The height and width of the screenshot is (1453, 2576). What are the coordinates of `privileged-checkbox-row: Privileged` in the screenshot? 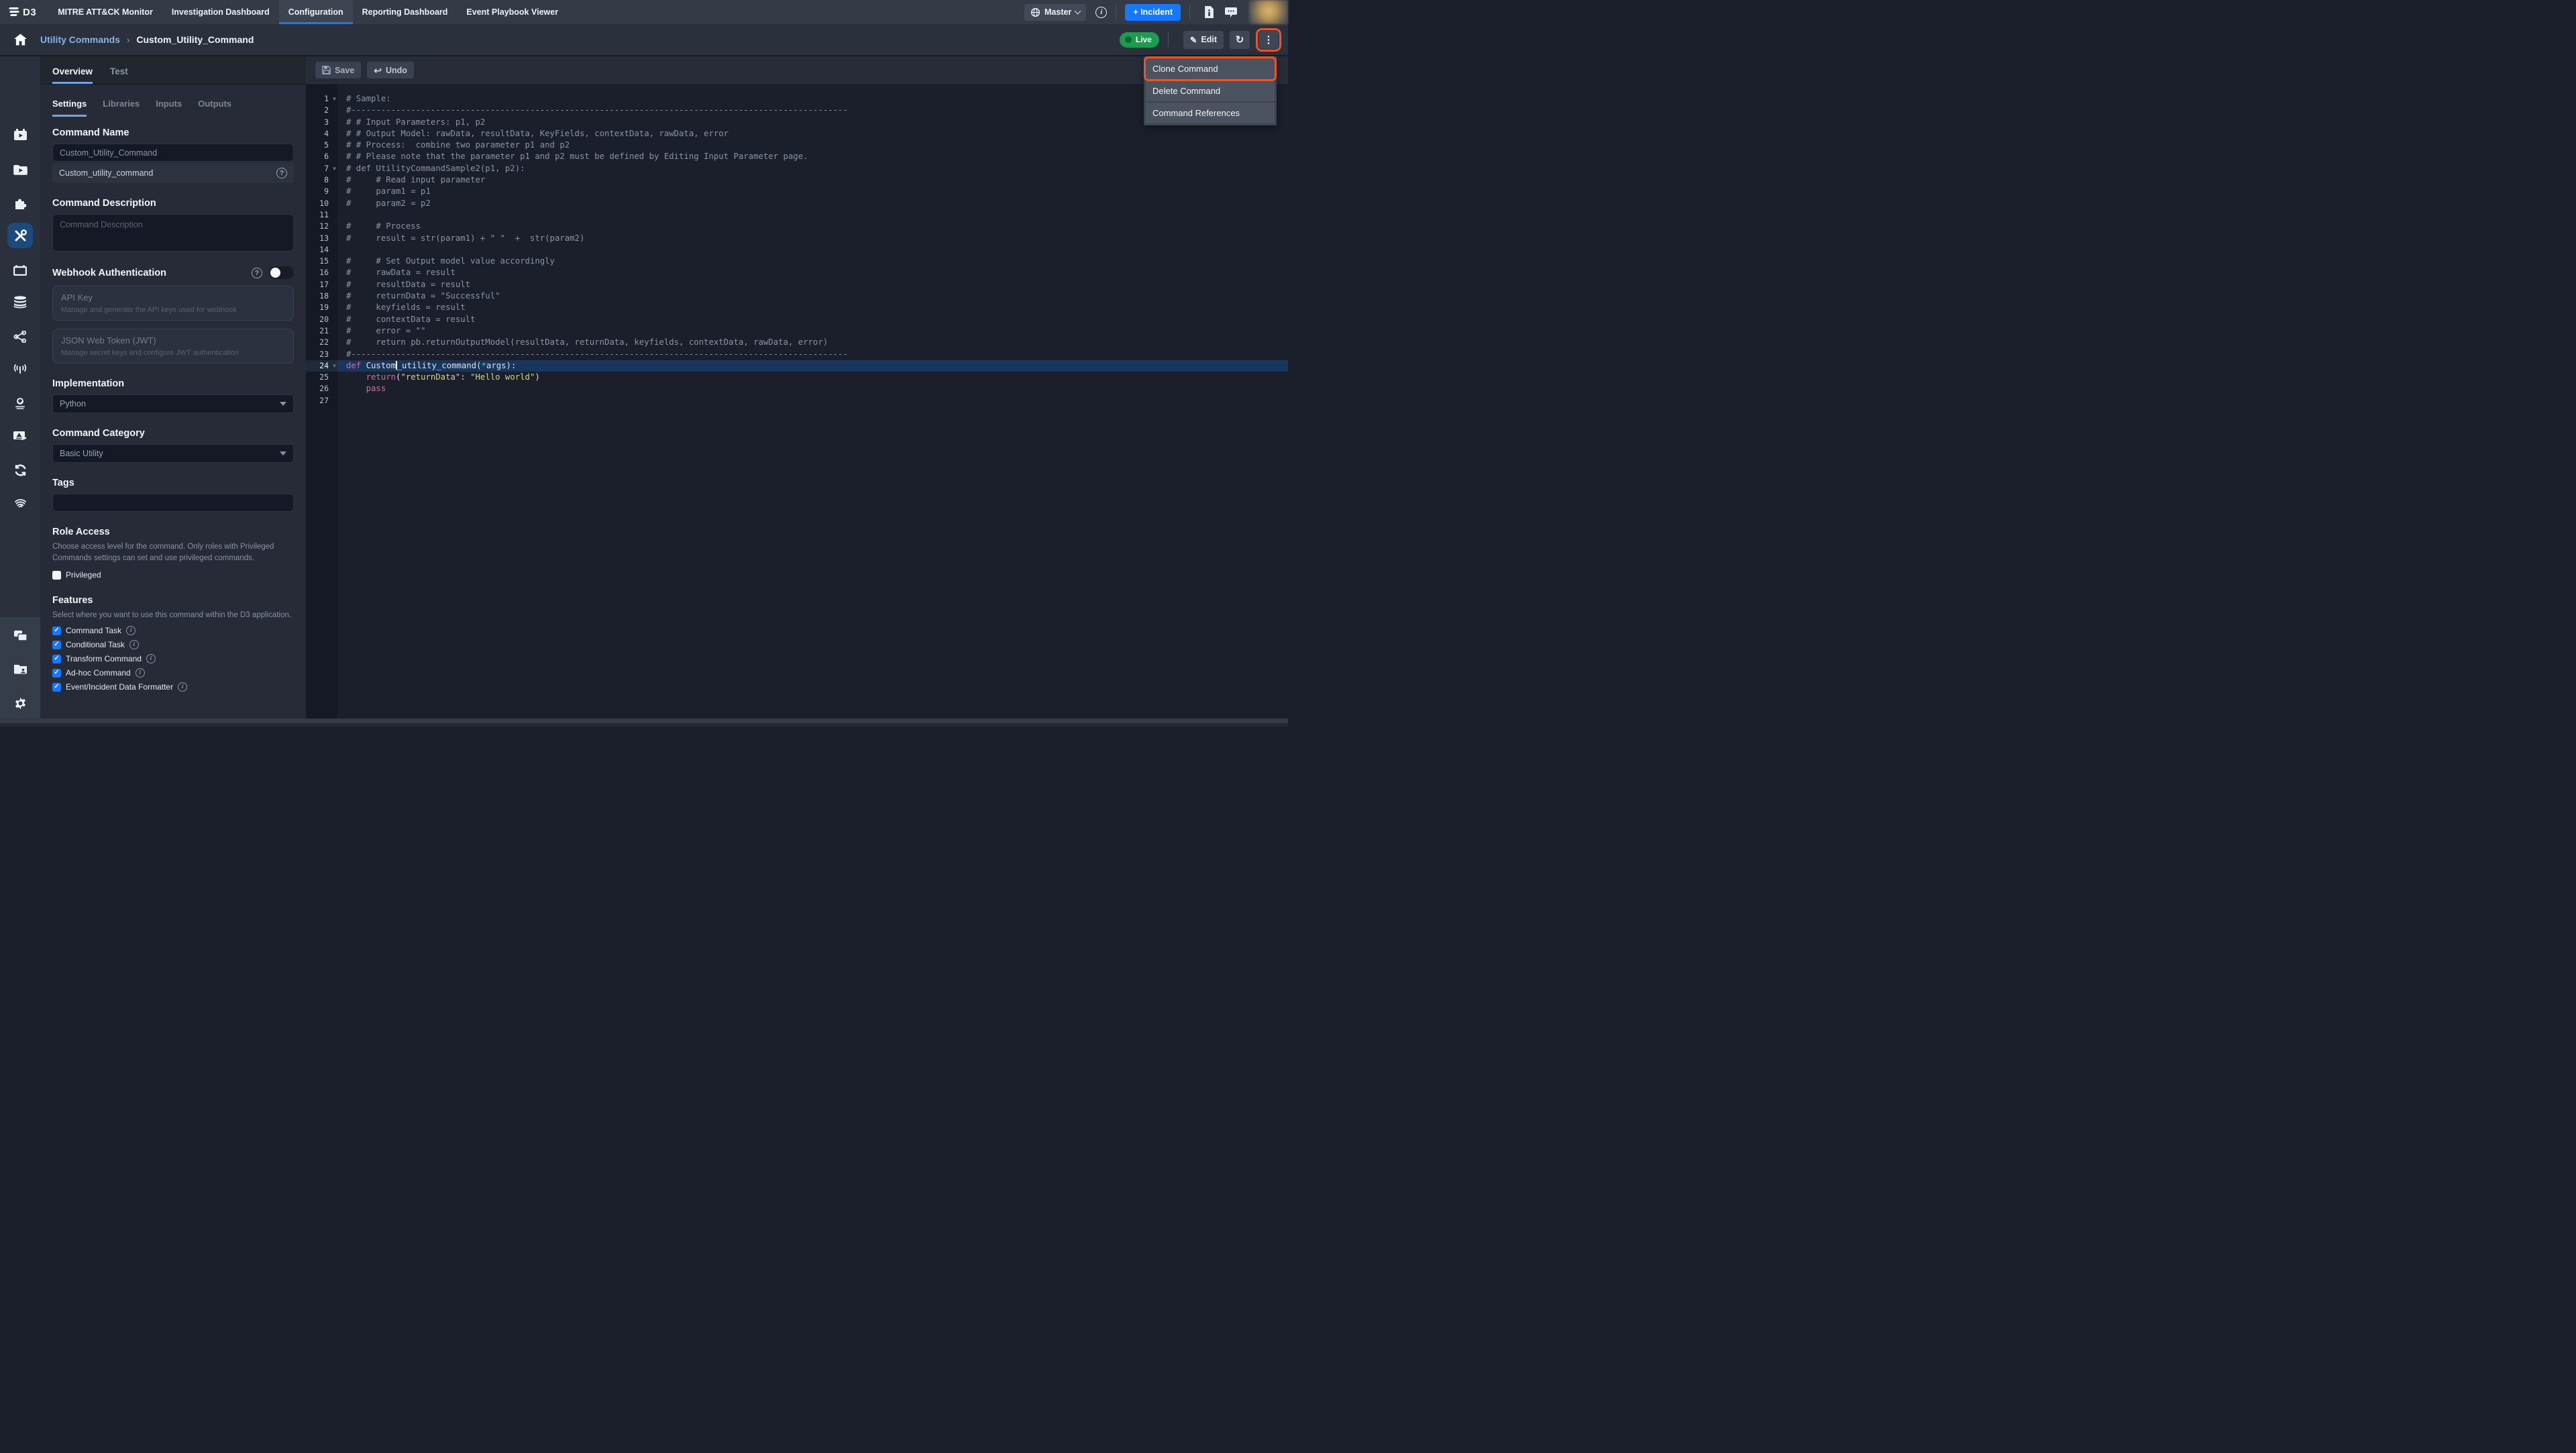 It's located at (173, 575).